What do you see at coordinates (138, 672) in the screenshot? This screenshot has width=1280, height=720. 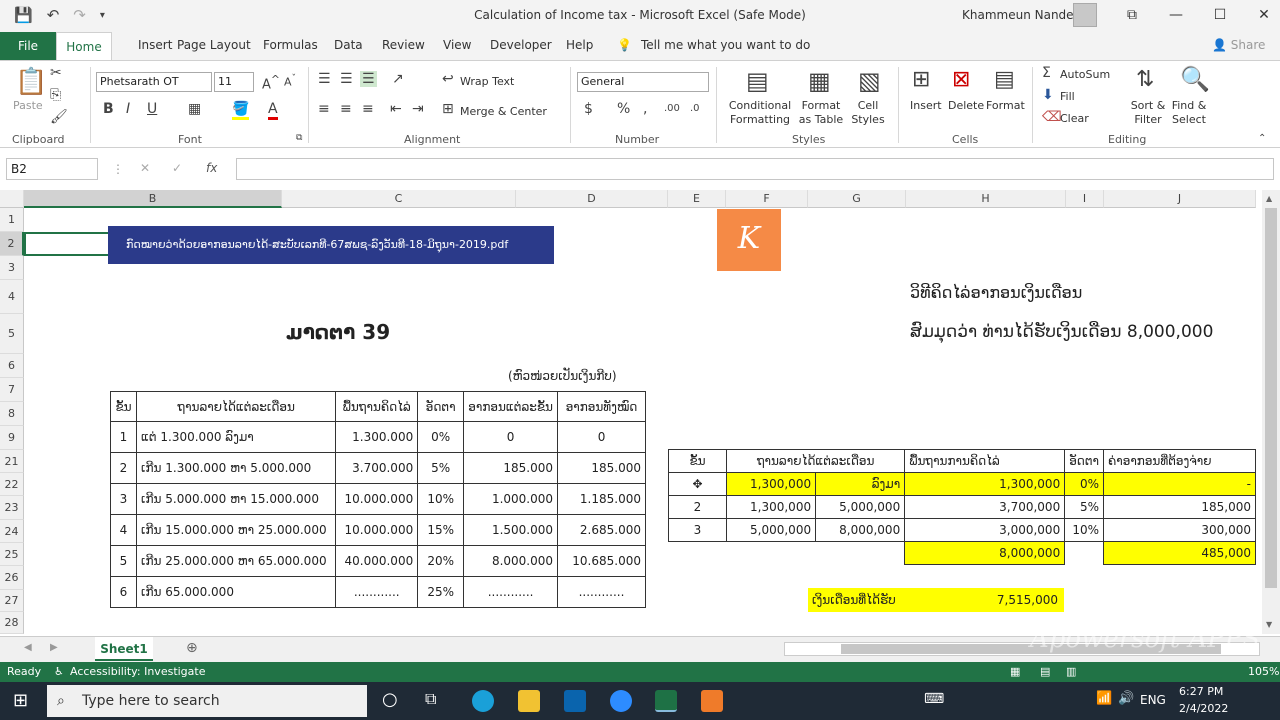 I see `accessibility-status: Accessibility: Investigate` at bounding box center [138, 672].